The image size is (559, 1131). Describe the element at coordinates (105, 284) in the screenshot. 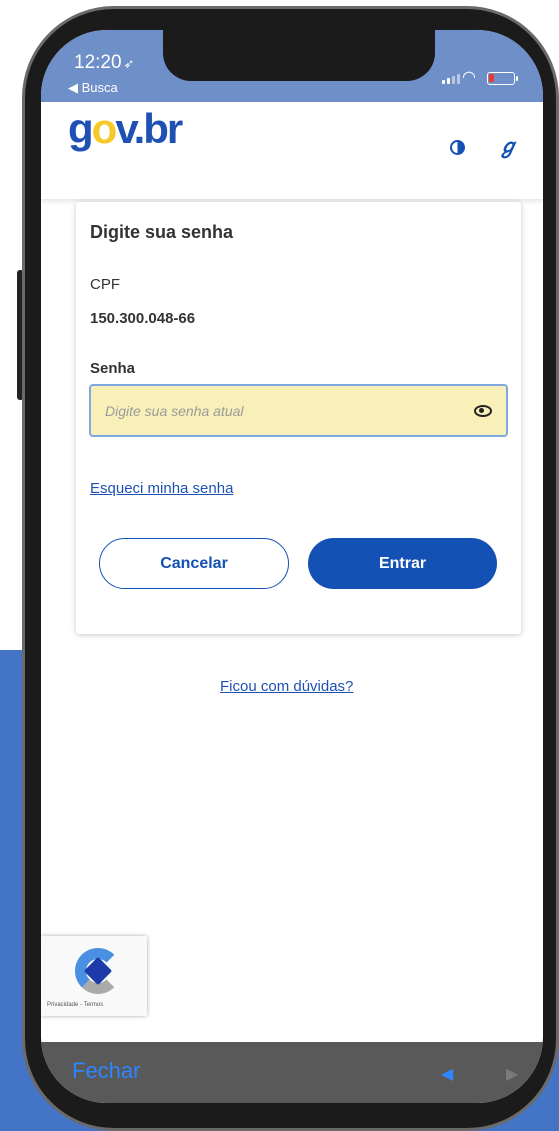

I see `cpf-label: CPF` at that location.